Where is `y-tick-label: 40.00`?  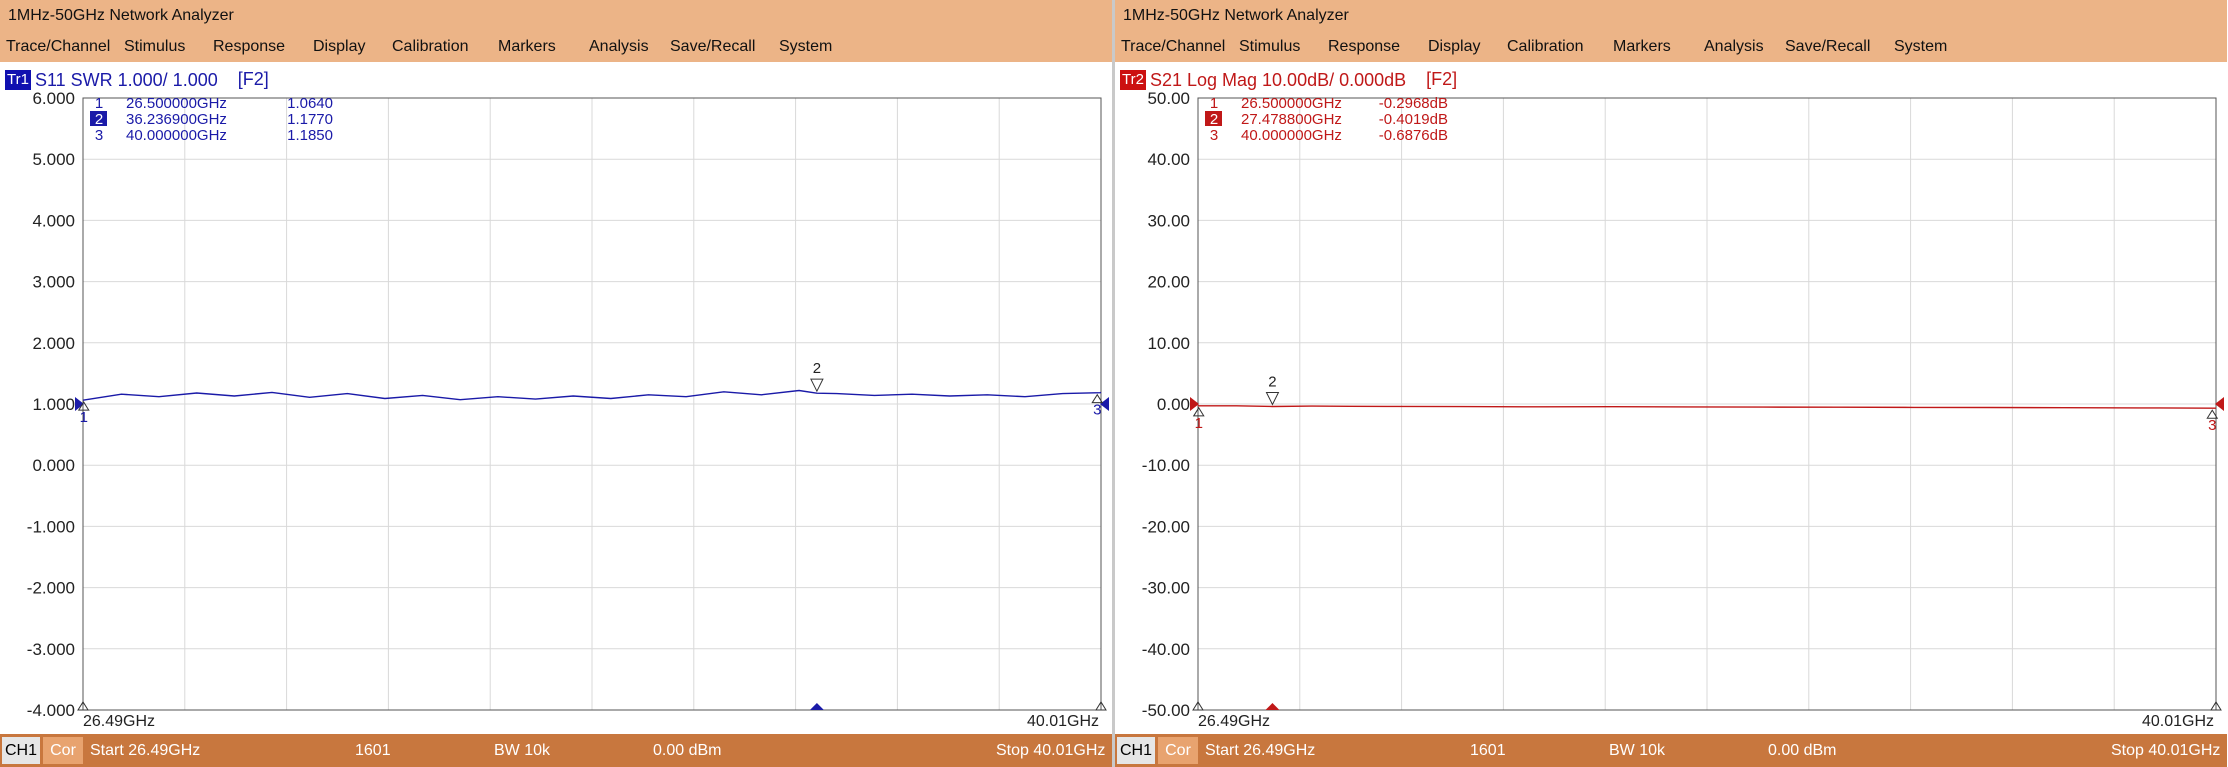
y-tick-label: 40.00 is located at coordinates (1168, 159).